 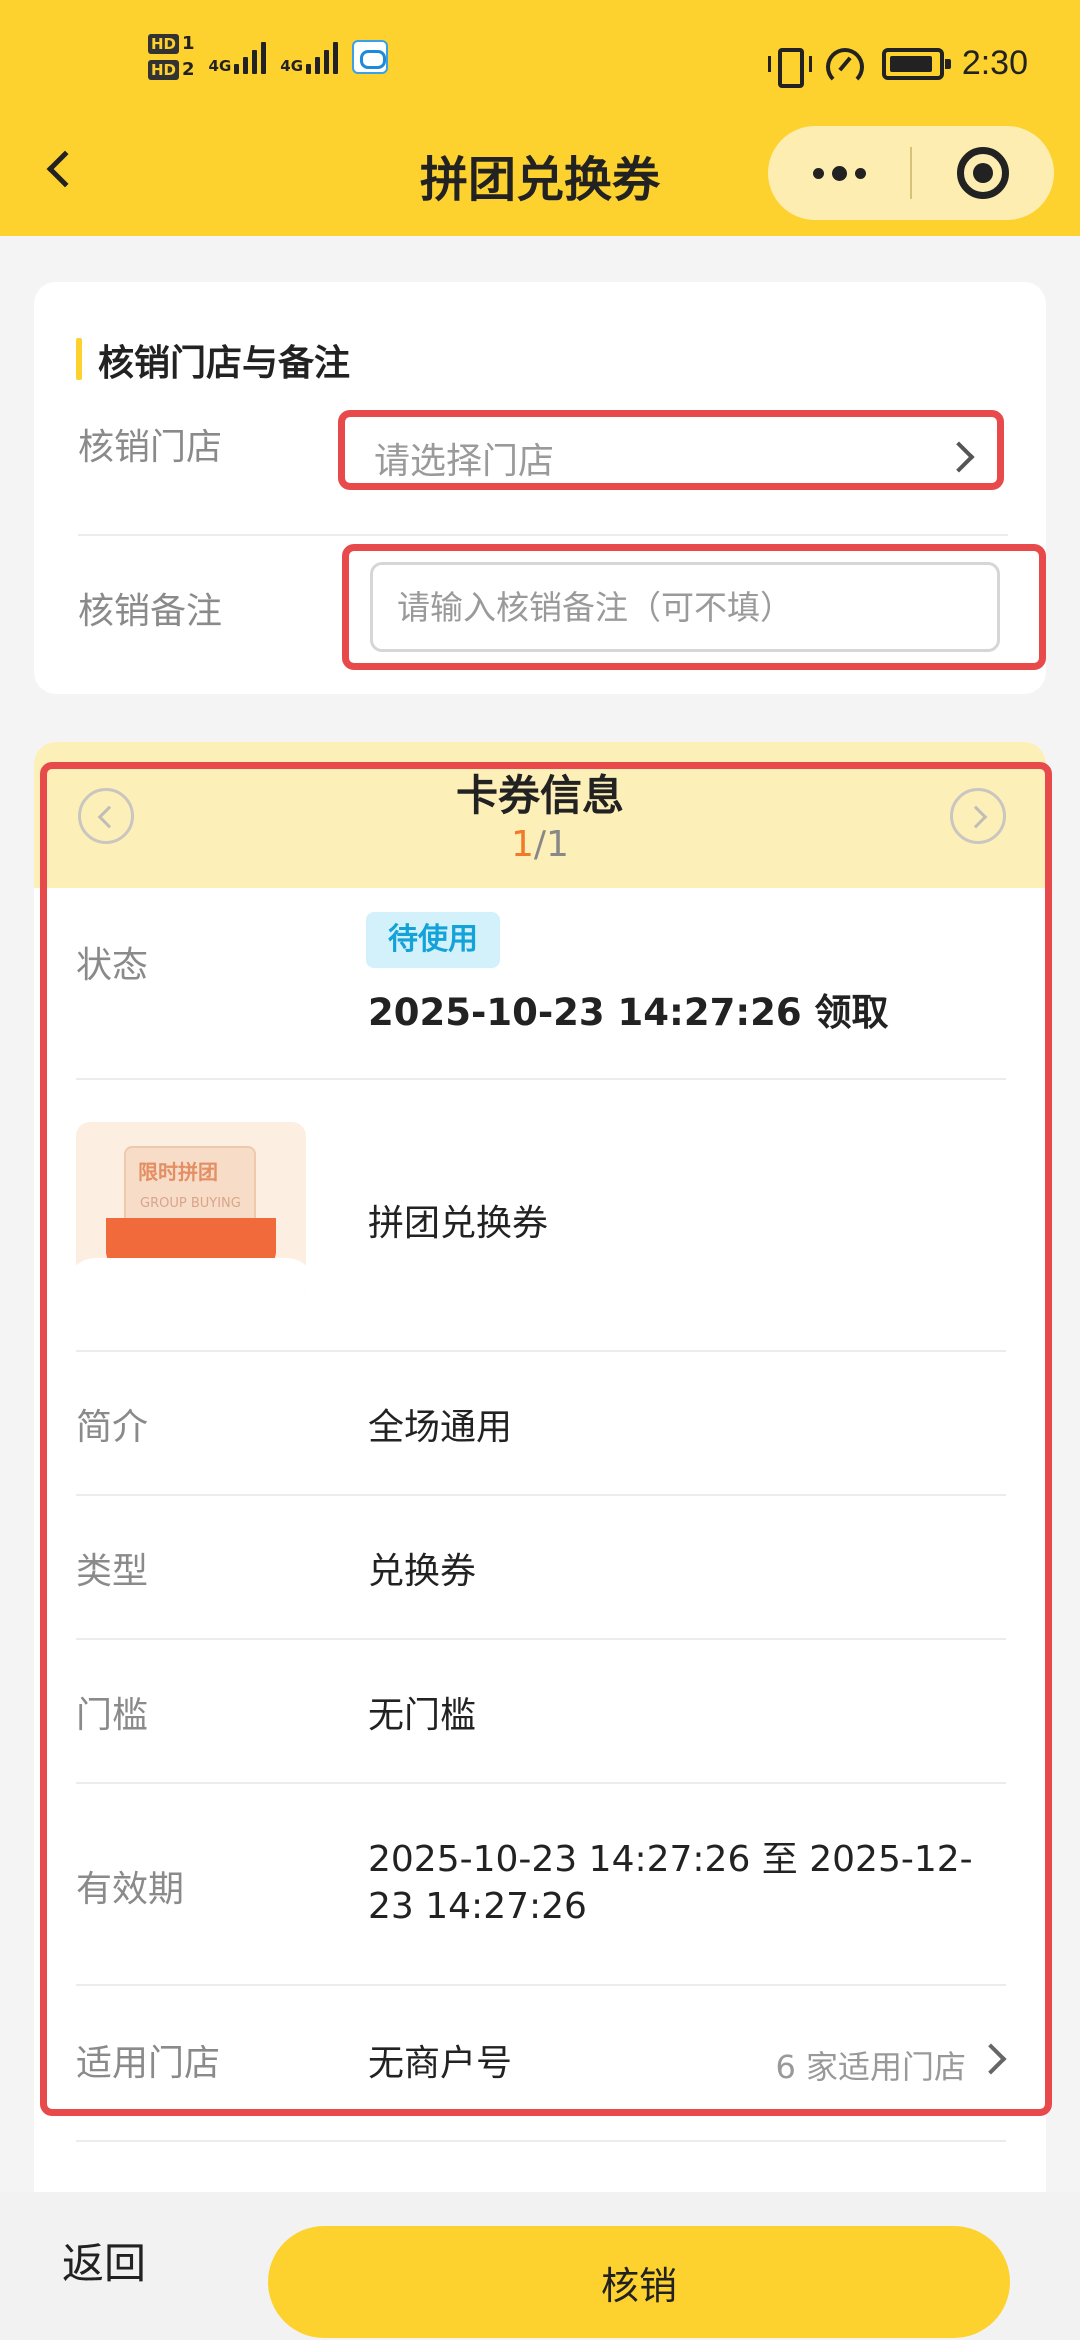 I want to click on status-badge: 待使用, so click(x=433, y=940).